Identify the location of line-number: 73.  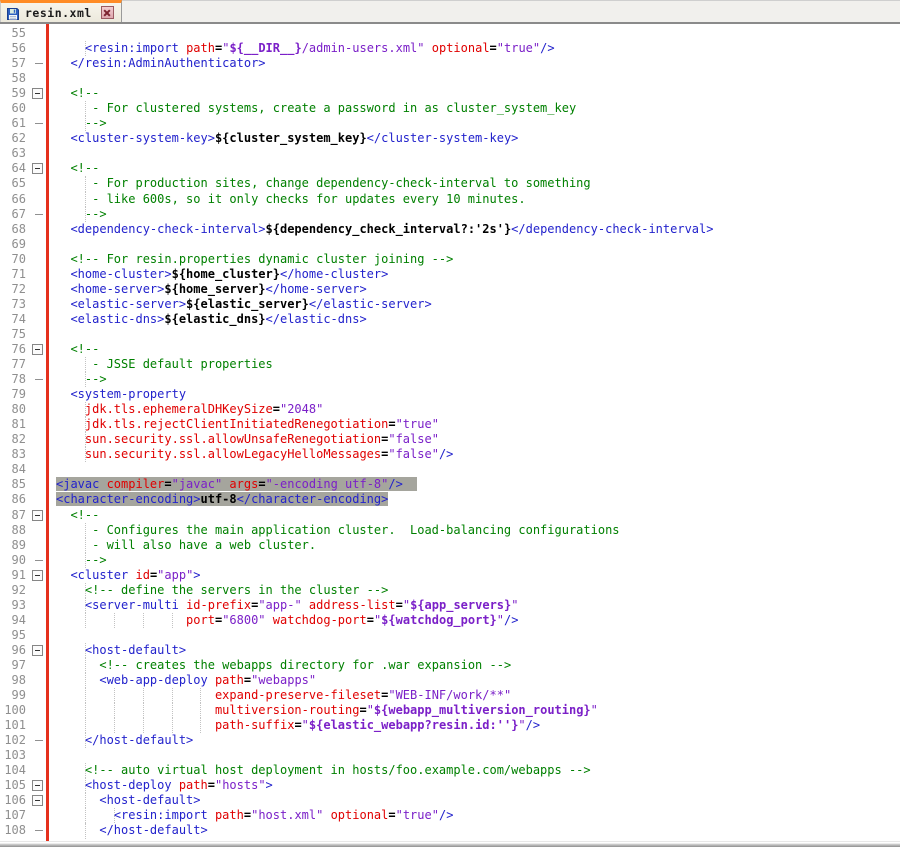
(13, 304).